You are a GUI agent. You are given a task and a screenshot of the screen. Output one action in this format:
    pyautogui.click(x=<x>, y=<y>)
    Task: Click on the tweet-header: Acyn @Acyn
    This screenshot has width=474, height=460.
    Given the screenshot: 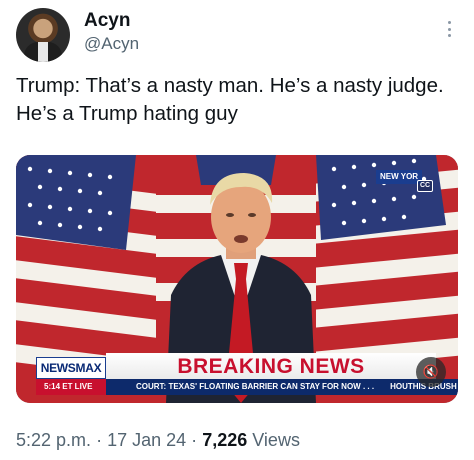 What is the action you would take?
    pyautogui.click(x=237, y=36)
    